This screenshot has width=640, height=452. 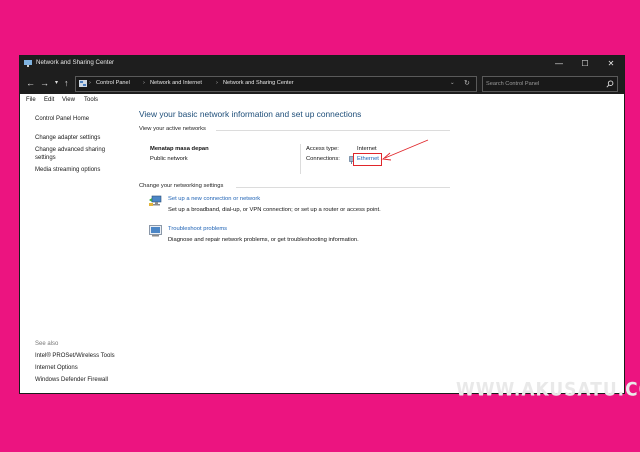 I want to click on window-title: Network and Sharing Center, so click(x=75, y=62).